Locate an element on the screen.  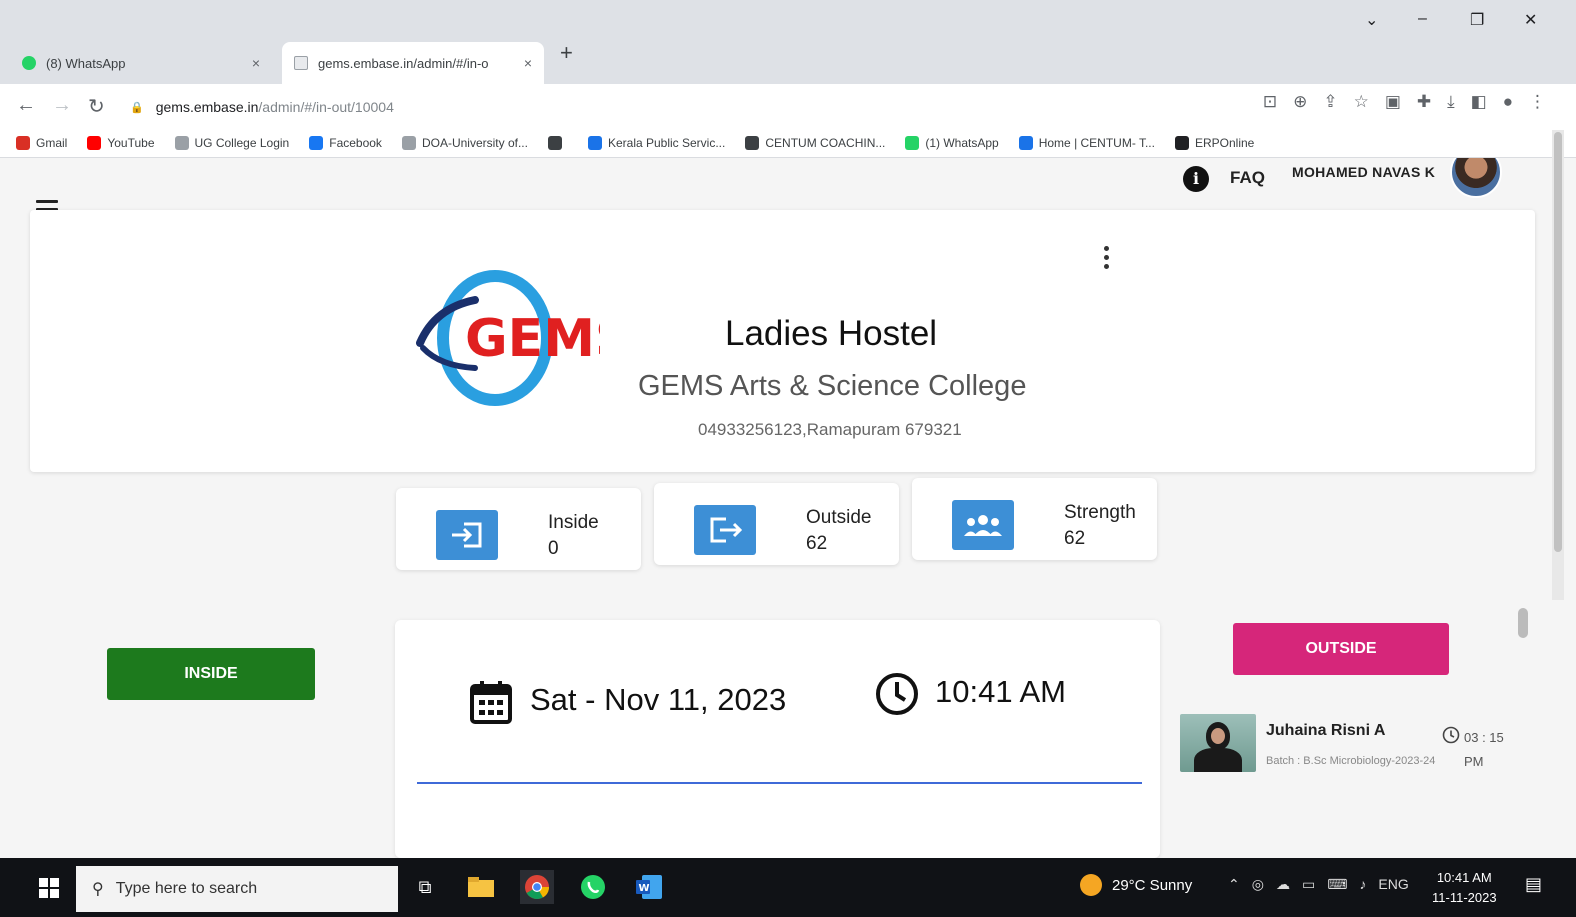
address-bar: 🔒 gems.embase.in/admin/#/in-out/10004 is located at coordinates (645, 107).